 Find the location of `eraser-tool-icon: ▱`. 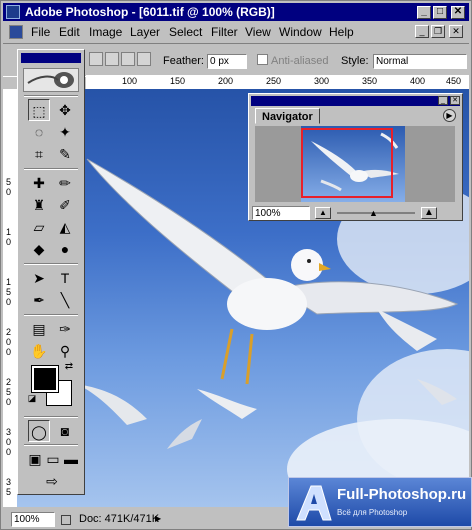

eraser-tool-icon: ▱ is located at coordinates (39, 227).